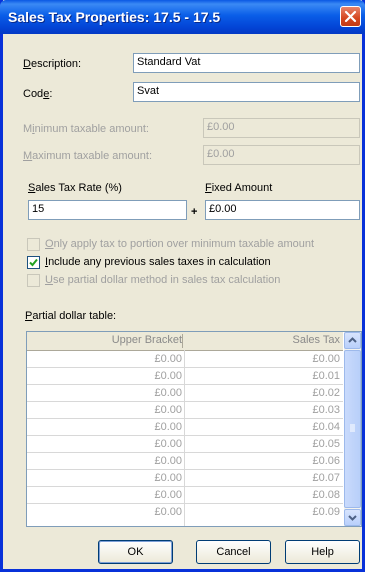 The image size is (365, 572). I want to click on column-header-sales-tax: Sales Tax, so click(263, 340).